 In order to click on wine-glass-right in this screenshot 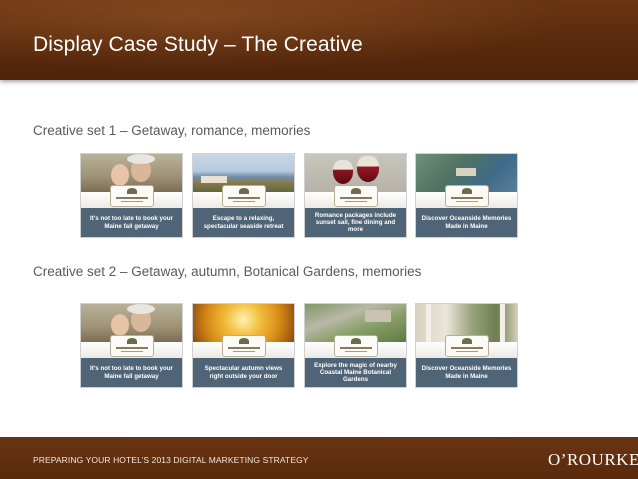, I will do `click(368, 169)`.